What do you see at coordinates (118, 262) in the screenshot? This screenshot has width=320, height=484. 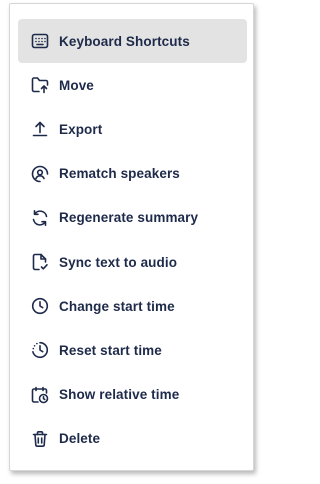 I see `menu-item-label: Sync text to audio` at bounding box center [118, 262].